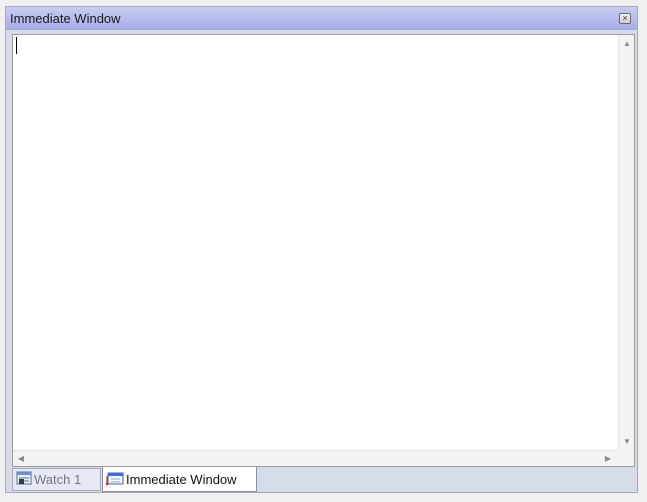 Image resolution: width=647 pixels, height=502 pixels. I want to click on tab-watch-1: Watch 1, so click(56, 479).